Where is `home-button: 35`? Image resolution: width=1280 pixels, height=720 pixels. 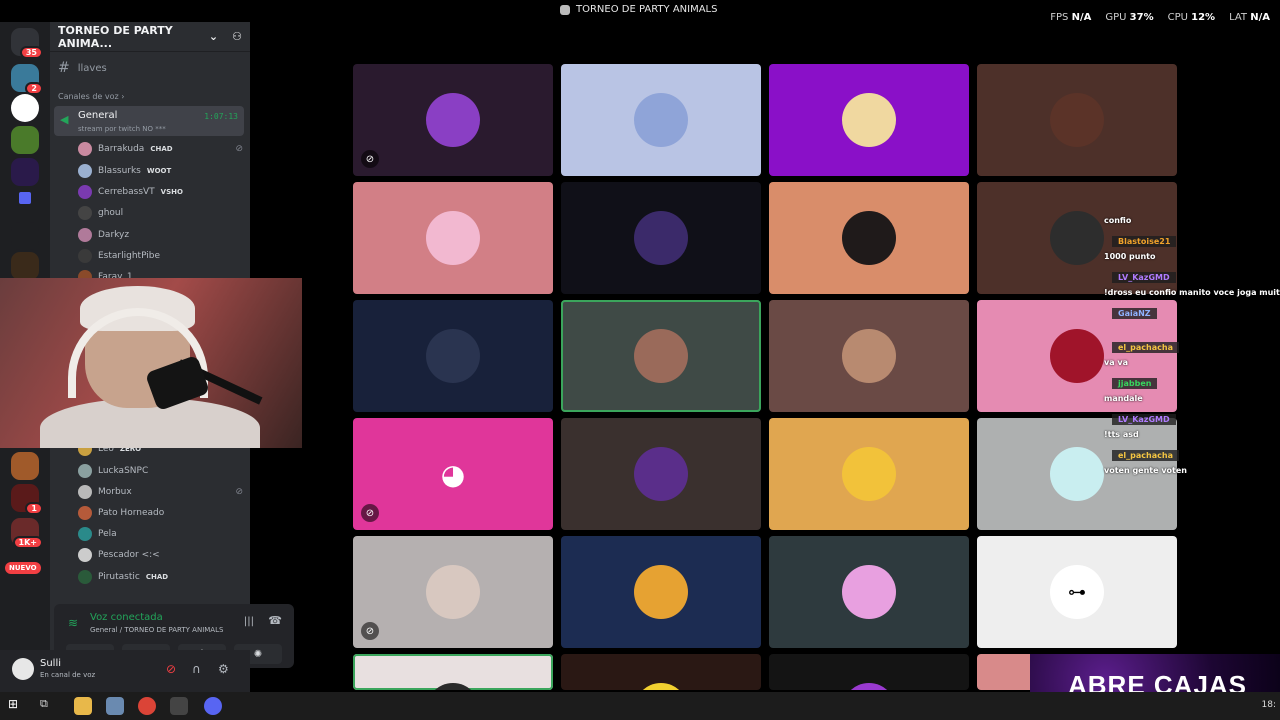
home-button: 35 is located at coordinates (27, 43).